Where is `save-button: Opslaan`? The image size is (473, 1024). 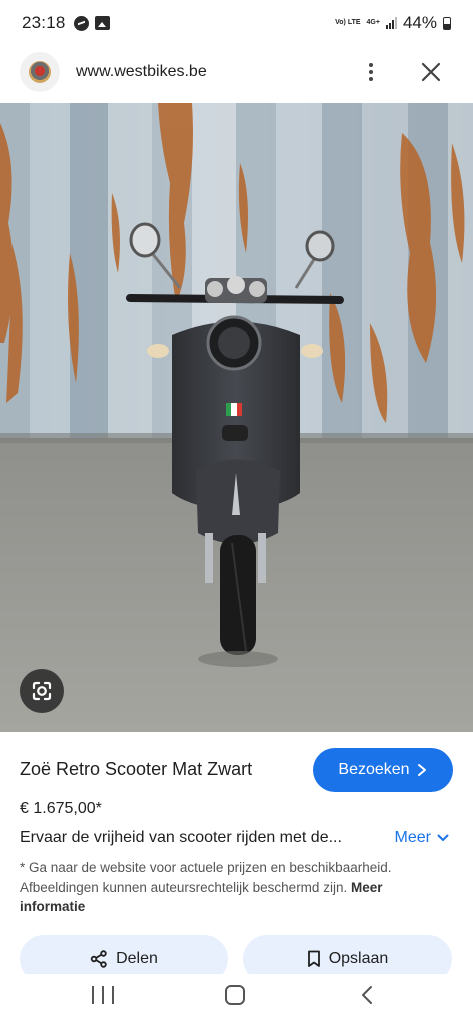
save-button: Opslaan is located at coordinates (347, 955).